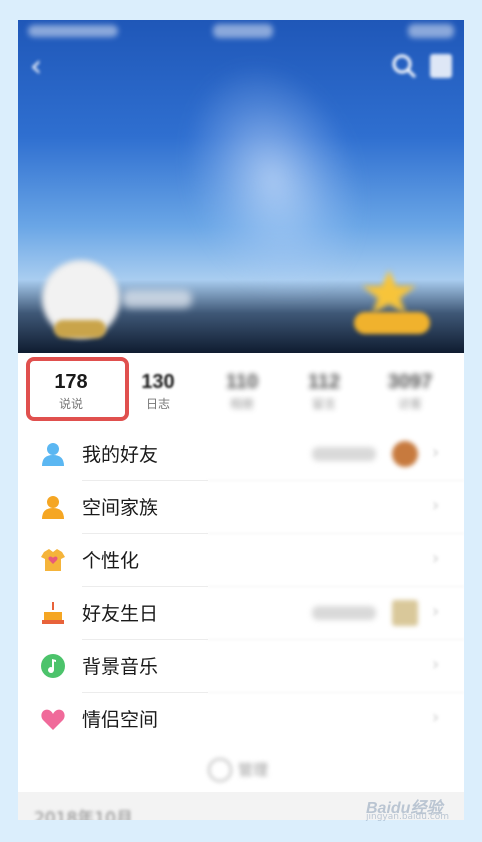  Describe the element at coordinates (120, 667) in the screenshot. I see `menu-item-label: 背景音乐` at that location.